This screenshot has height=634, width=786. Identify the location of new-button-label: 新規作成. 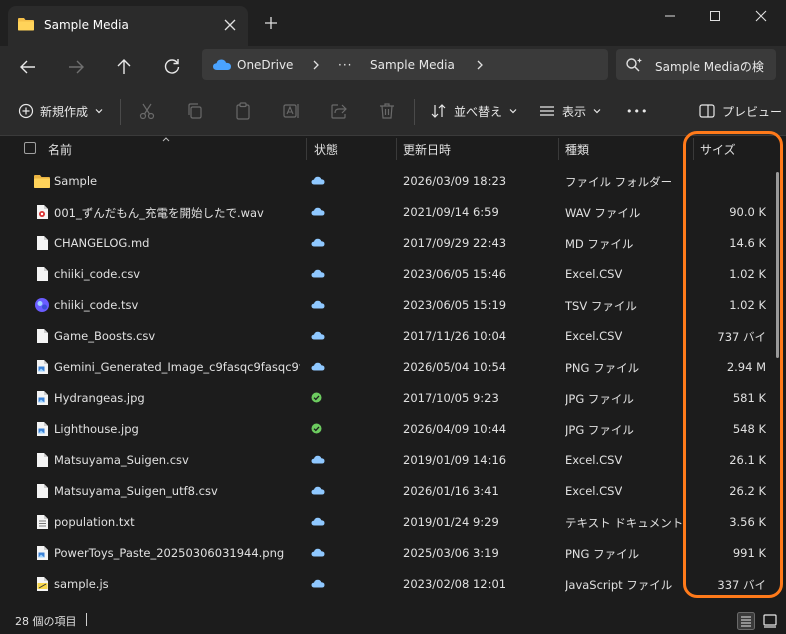
(64, 111).